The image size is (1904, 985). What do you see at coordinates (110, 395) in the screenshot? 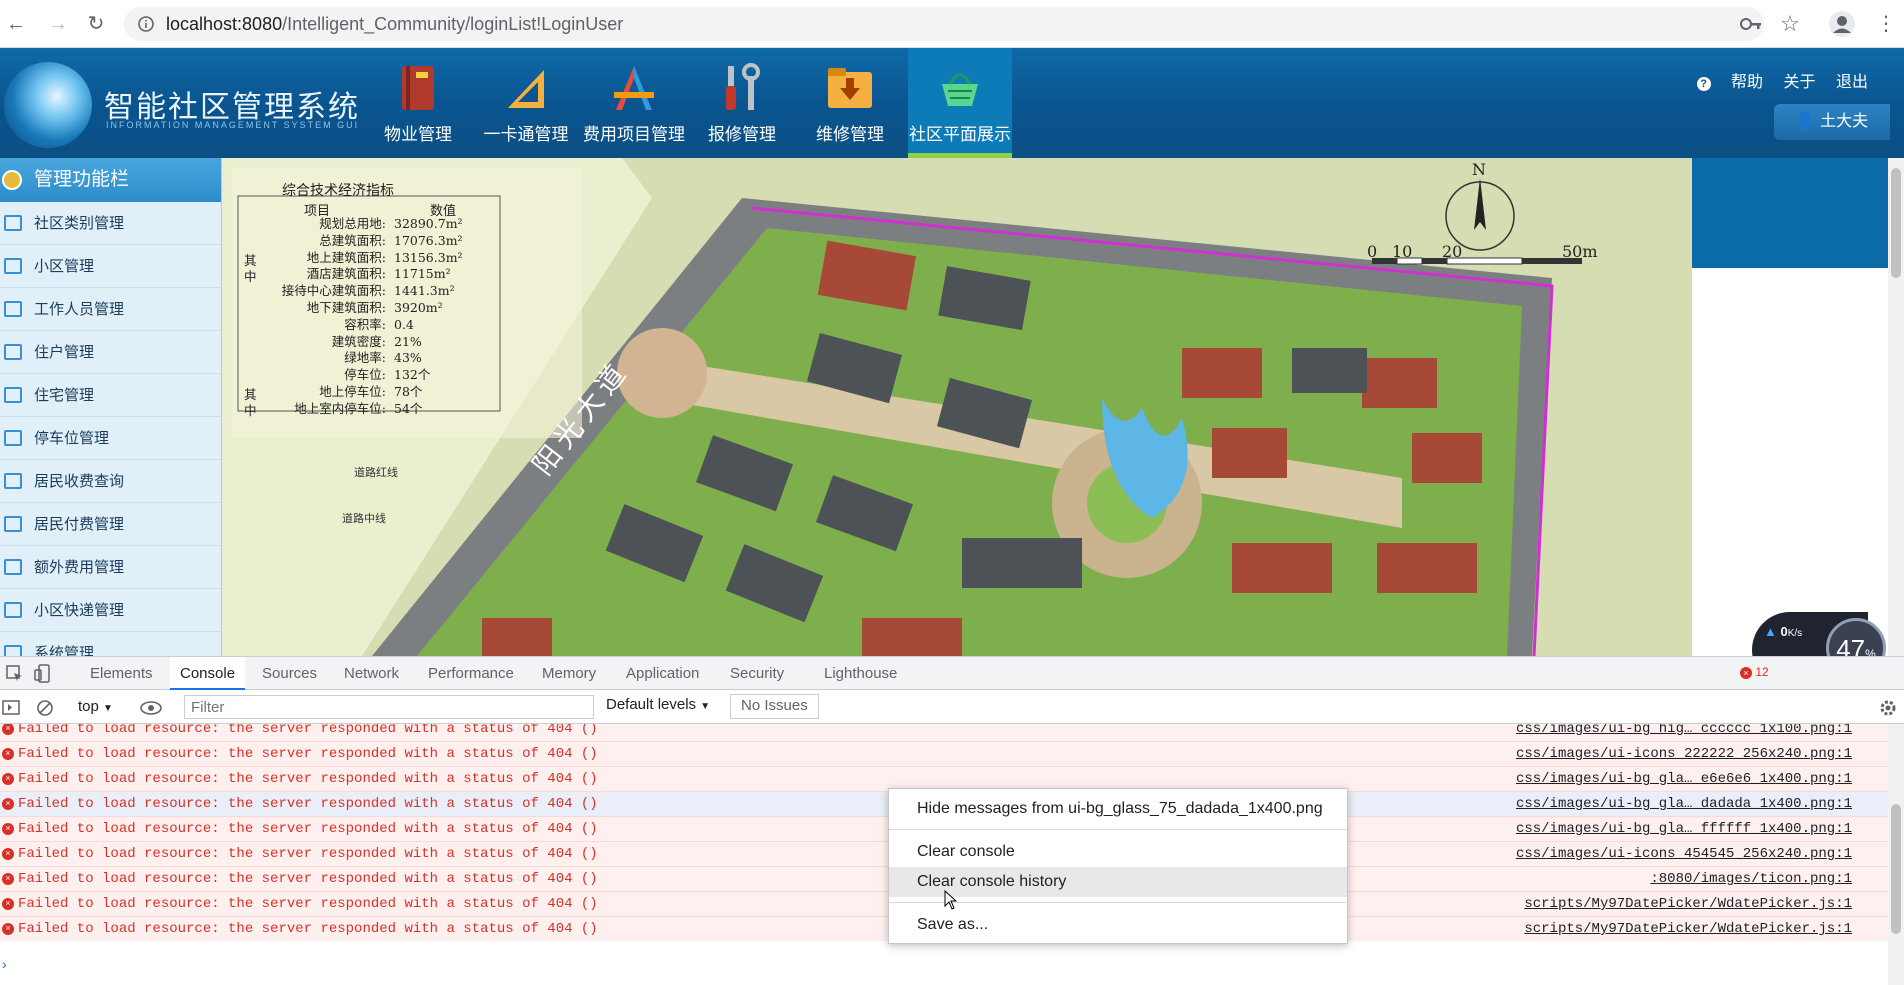
I see `sidebar-item-housing: 住宅管理` at bounding box center [110, 395].